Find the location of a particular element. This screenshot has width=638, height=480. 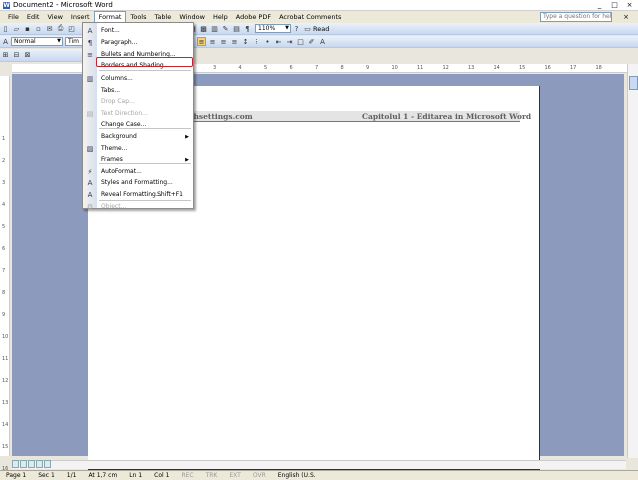

menu-item-icon: ⚡ is located at coordinates (90, 171).